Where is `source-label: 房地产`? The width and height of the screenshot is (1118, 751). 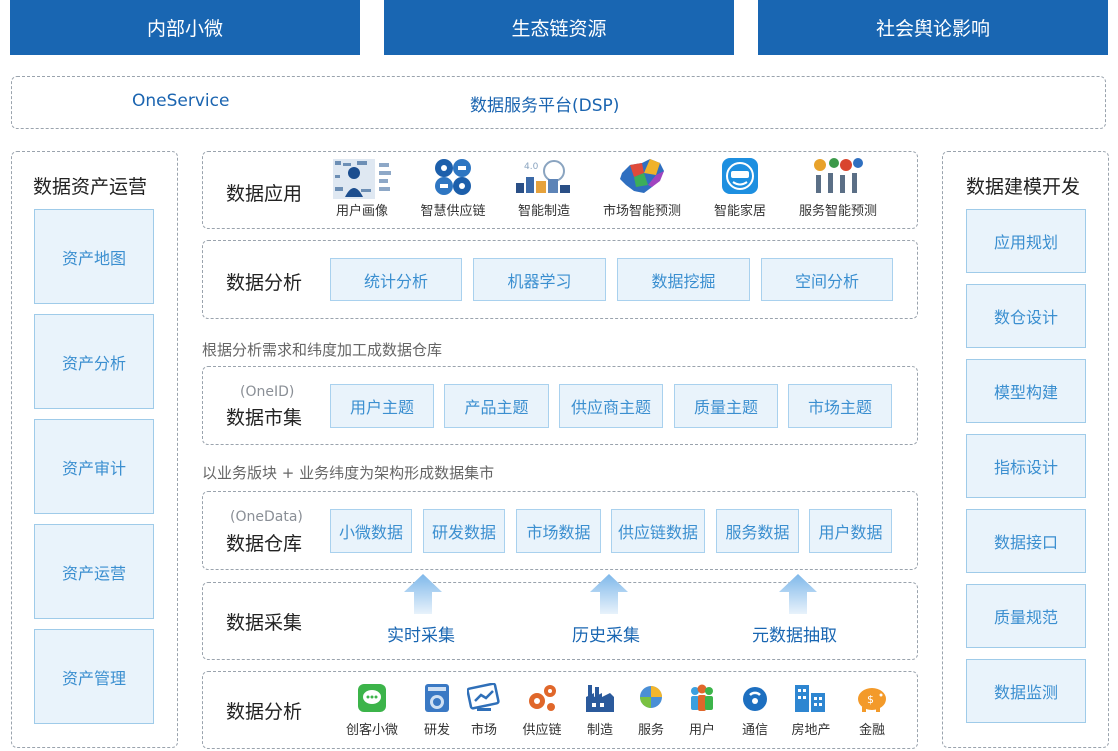
source-label: 房地产 is located at coordinates (811, 730).